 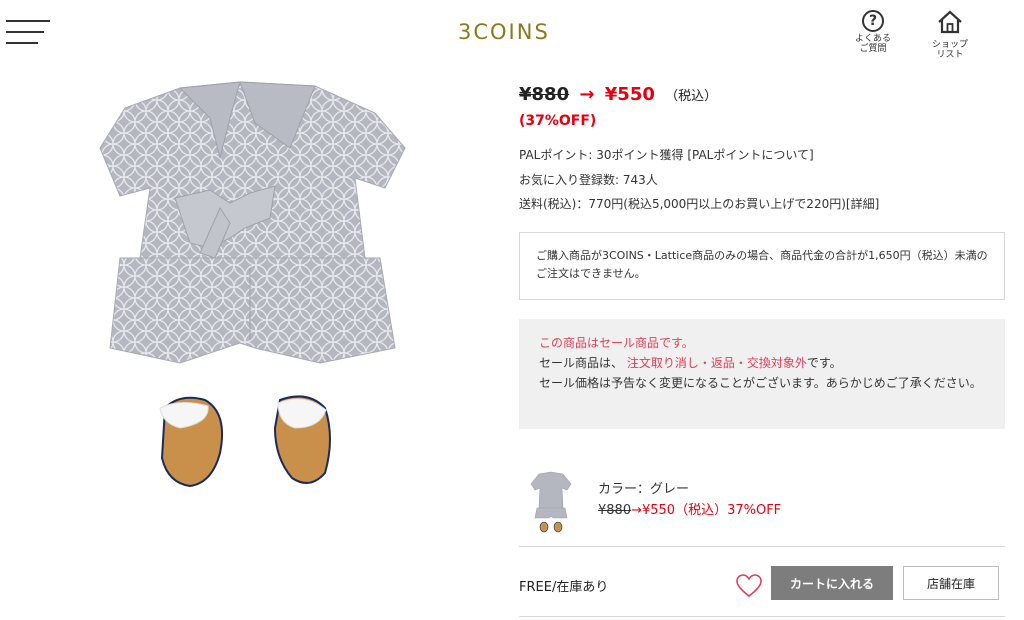 I want to click on faq-link: ? よくある ご質問, so click(x=873, y=32).